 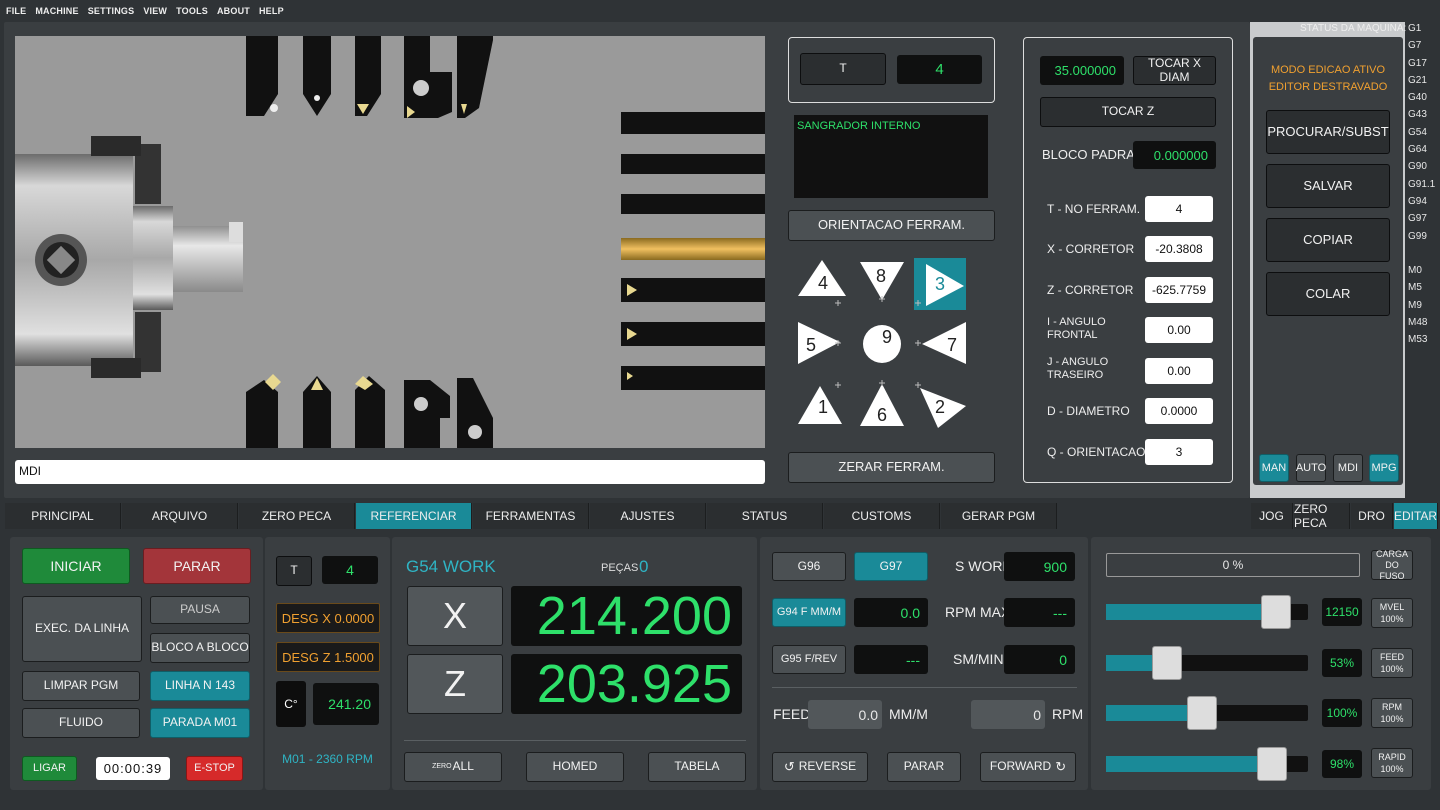 What do you see at coordinates (809, 566) in the screenshot?
I see `g96-button: G96` at bounding box center [809, 566].